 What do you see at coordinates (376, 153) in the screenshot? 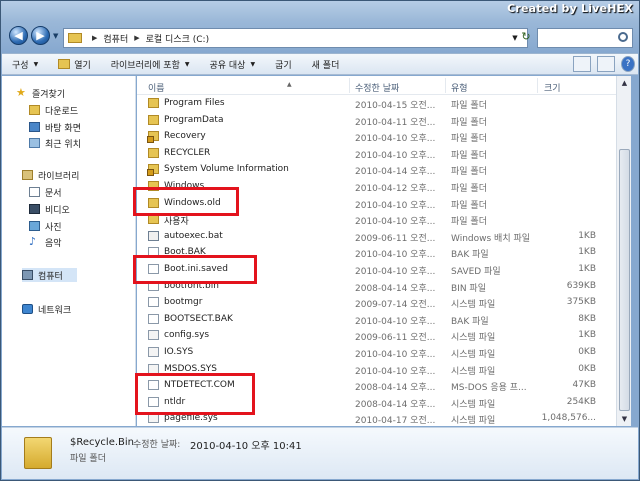
I see `table-row: RECYCLER 2010-04-10 오후... 파일 폴더` at bounding box center [376, 153].